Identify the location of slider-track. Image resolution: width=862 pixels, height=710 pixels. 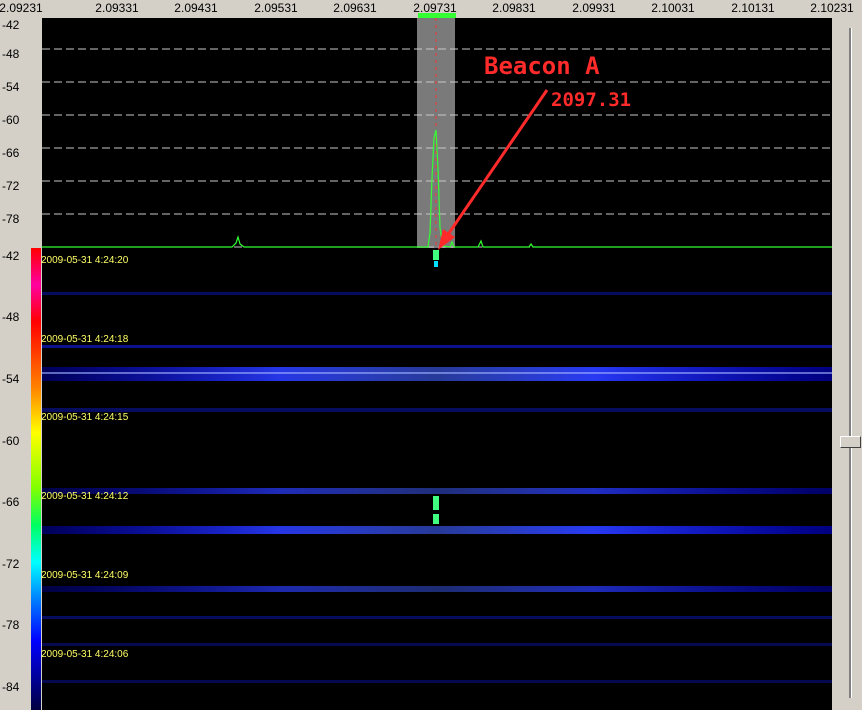
(850, 363).